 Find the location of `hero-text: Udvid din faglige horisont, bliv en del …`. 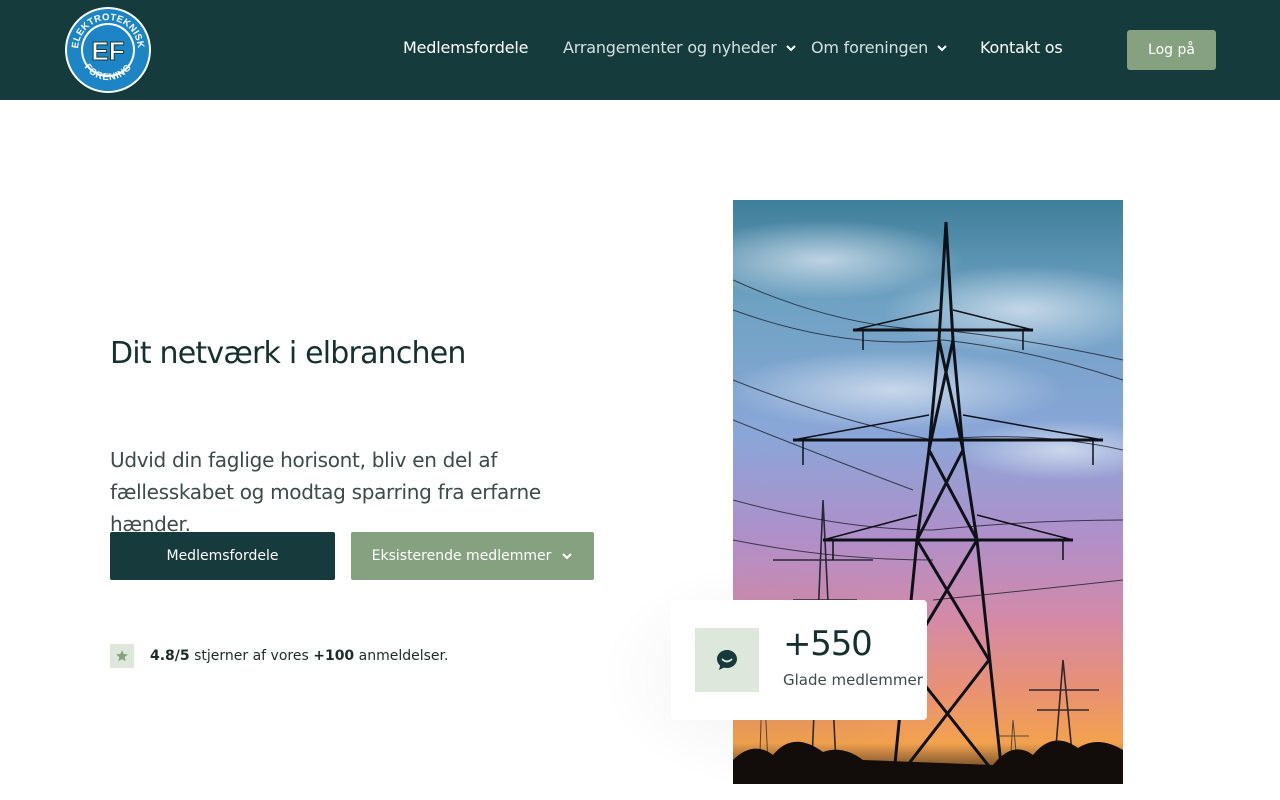

hero-text: Udvid din faglige horisont, bliv en del … is located at coordinates (325, 492).